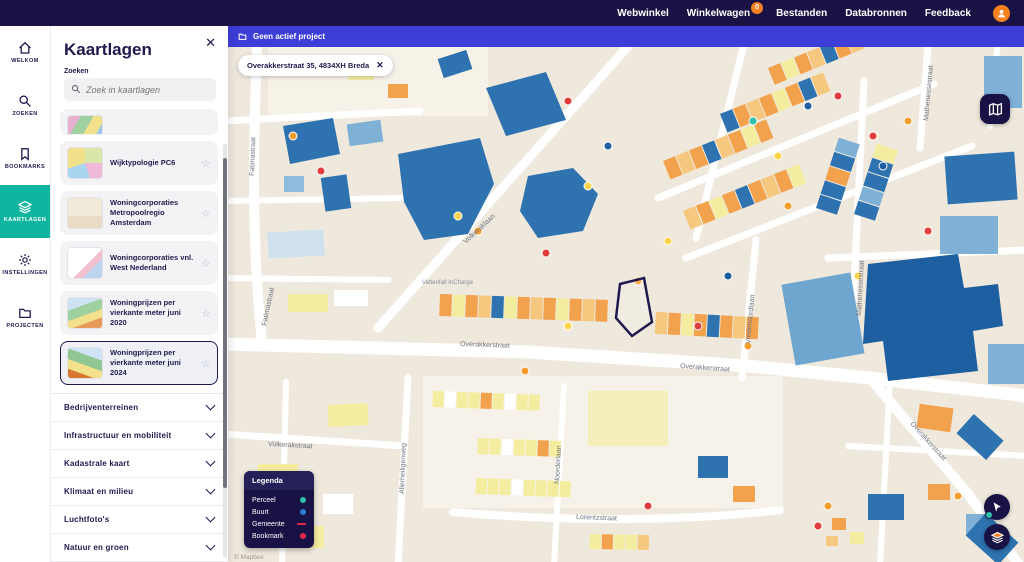 The image size is (1024, 562). I want to click on tool-status-dot, so click(989, 515).